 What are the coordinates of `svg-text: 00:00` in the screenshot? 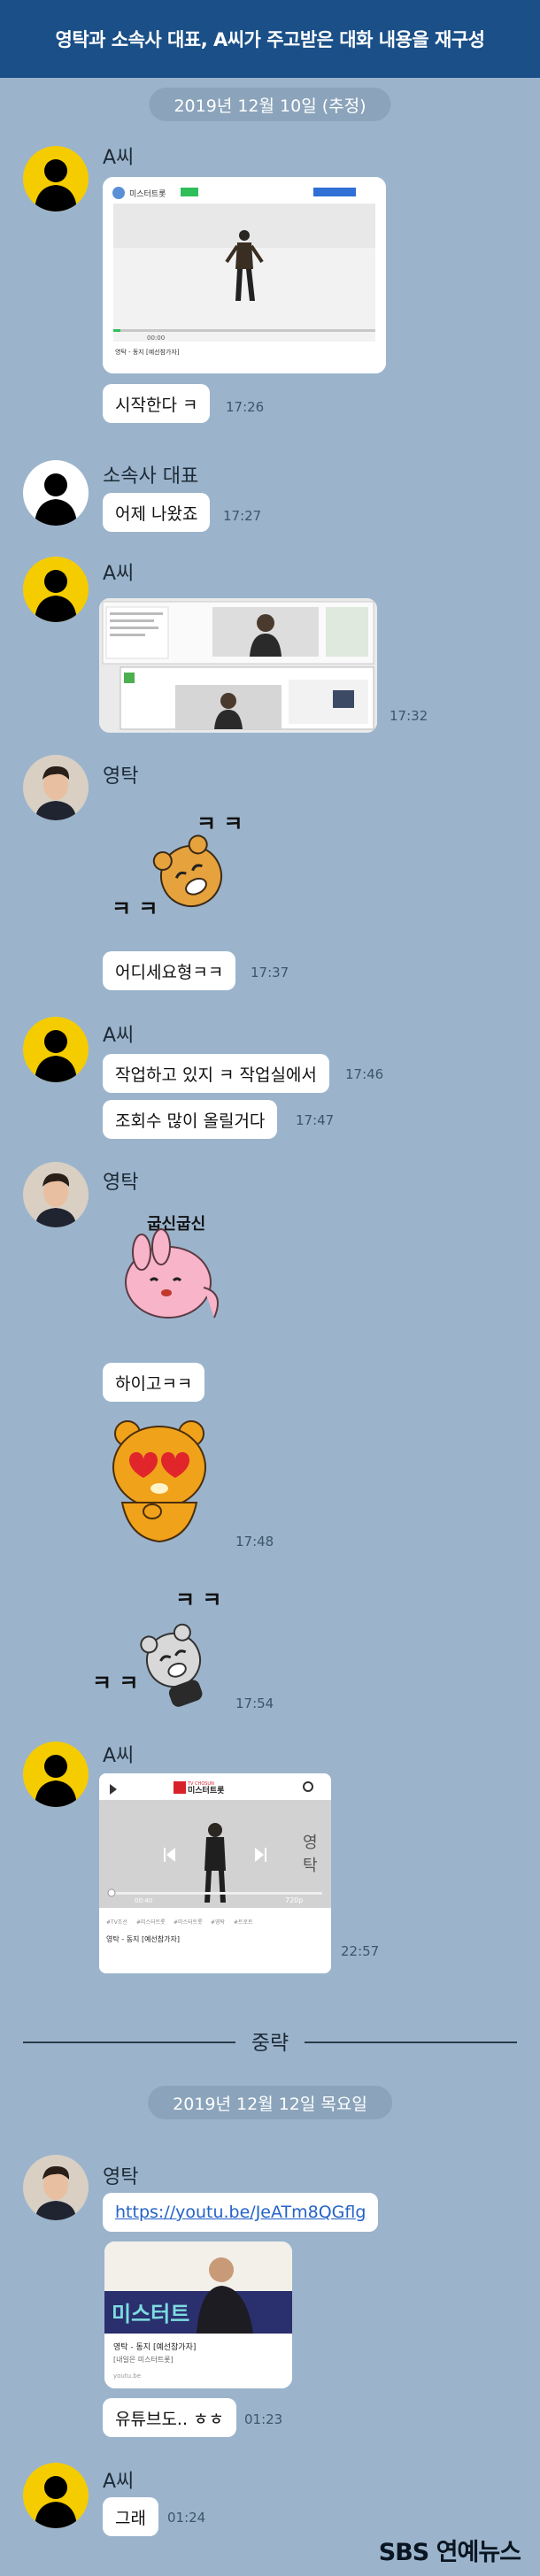 It's located at (156, 338).